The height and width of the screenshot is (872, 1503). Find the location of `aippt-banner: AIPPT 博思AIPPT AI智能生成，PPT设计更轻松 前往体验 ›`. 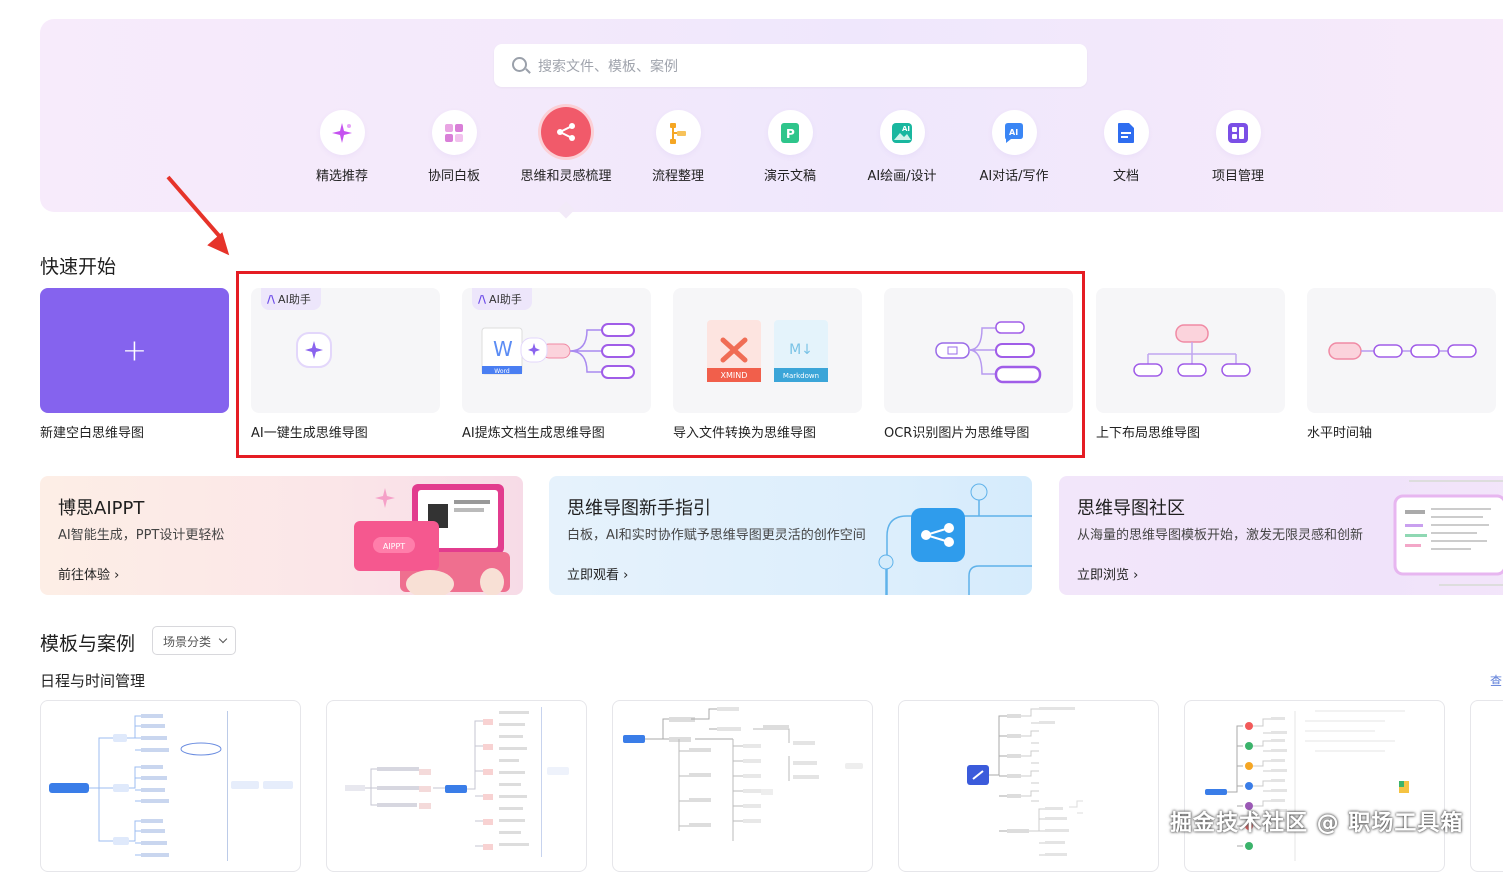

aippt-banner: AIPPT 博思AIPPT AI智能生成，PPT设计更轻松 前往体验 › is located at coordinates (281, 535).